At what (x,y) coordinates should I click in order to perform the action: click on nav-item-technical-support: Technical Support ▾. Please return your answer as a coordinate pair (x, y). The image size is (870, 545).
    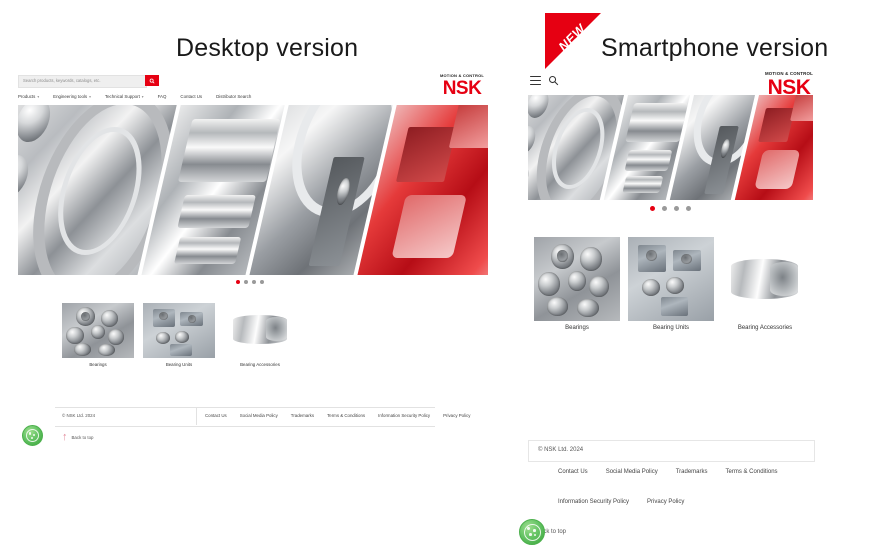
    Looking at the image, I should click on (124, 96).